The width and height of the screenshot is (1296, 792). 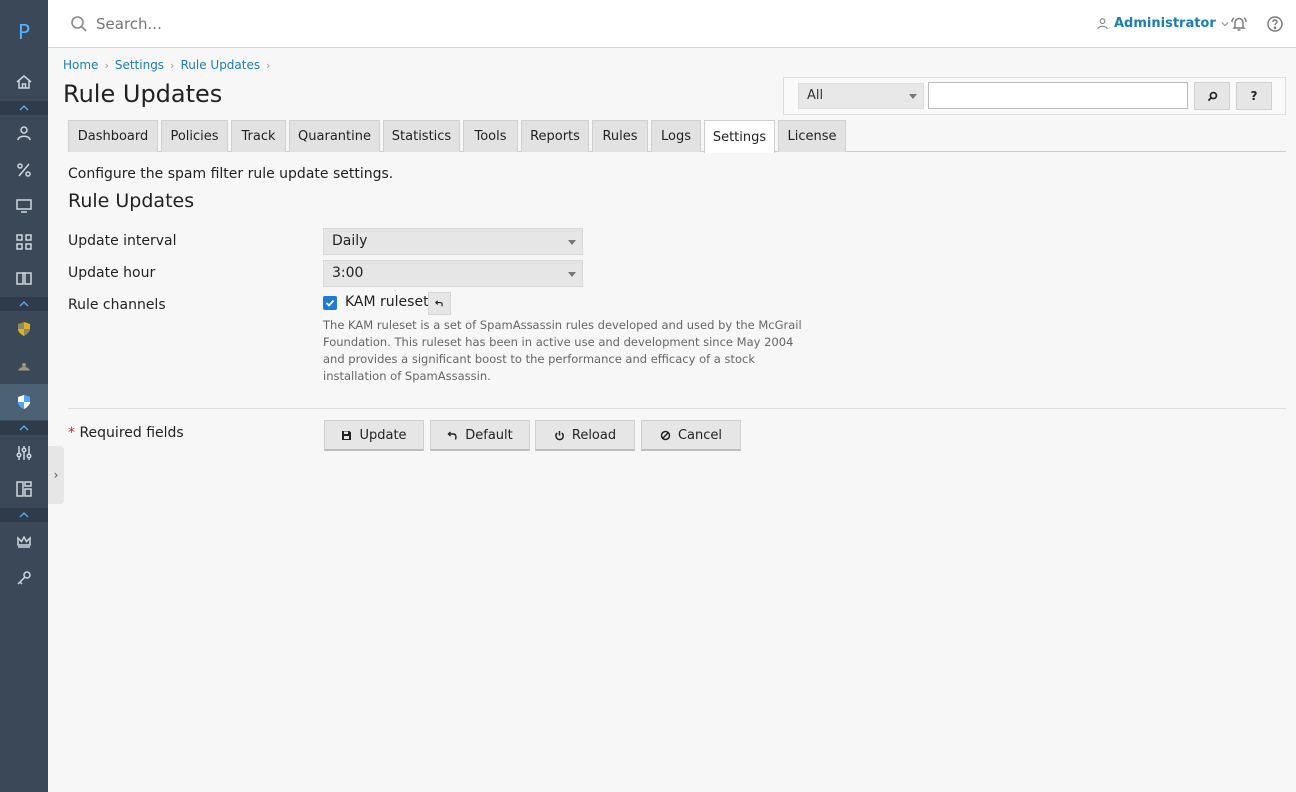 What do you see at coordinates (665, 435) in the screenshot?
I see `cancel-icon` at bounding box center [665, 435].